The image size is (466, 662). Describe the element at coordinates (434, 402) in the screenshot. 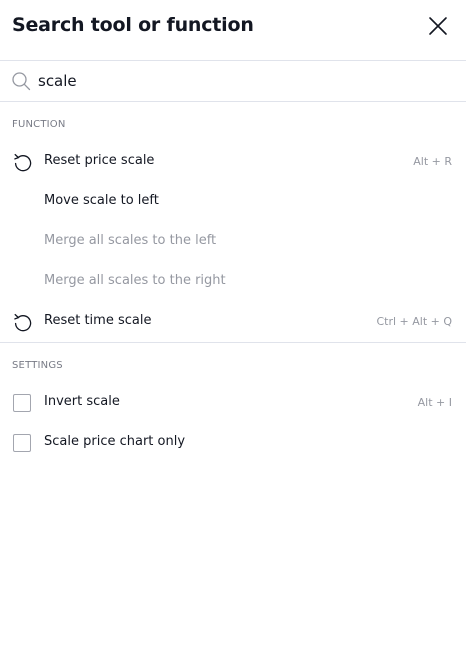

I see `shortcut-hint: Alt + I` at that location.